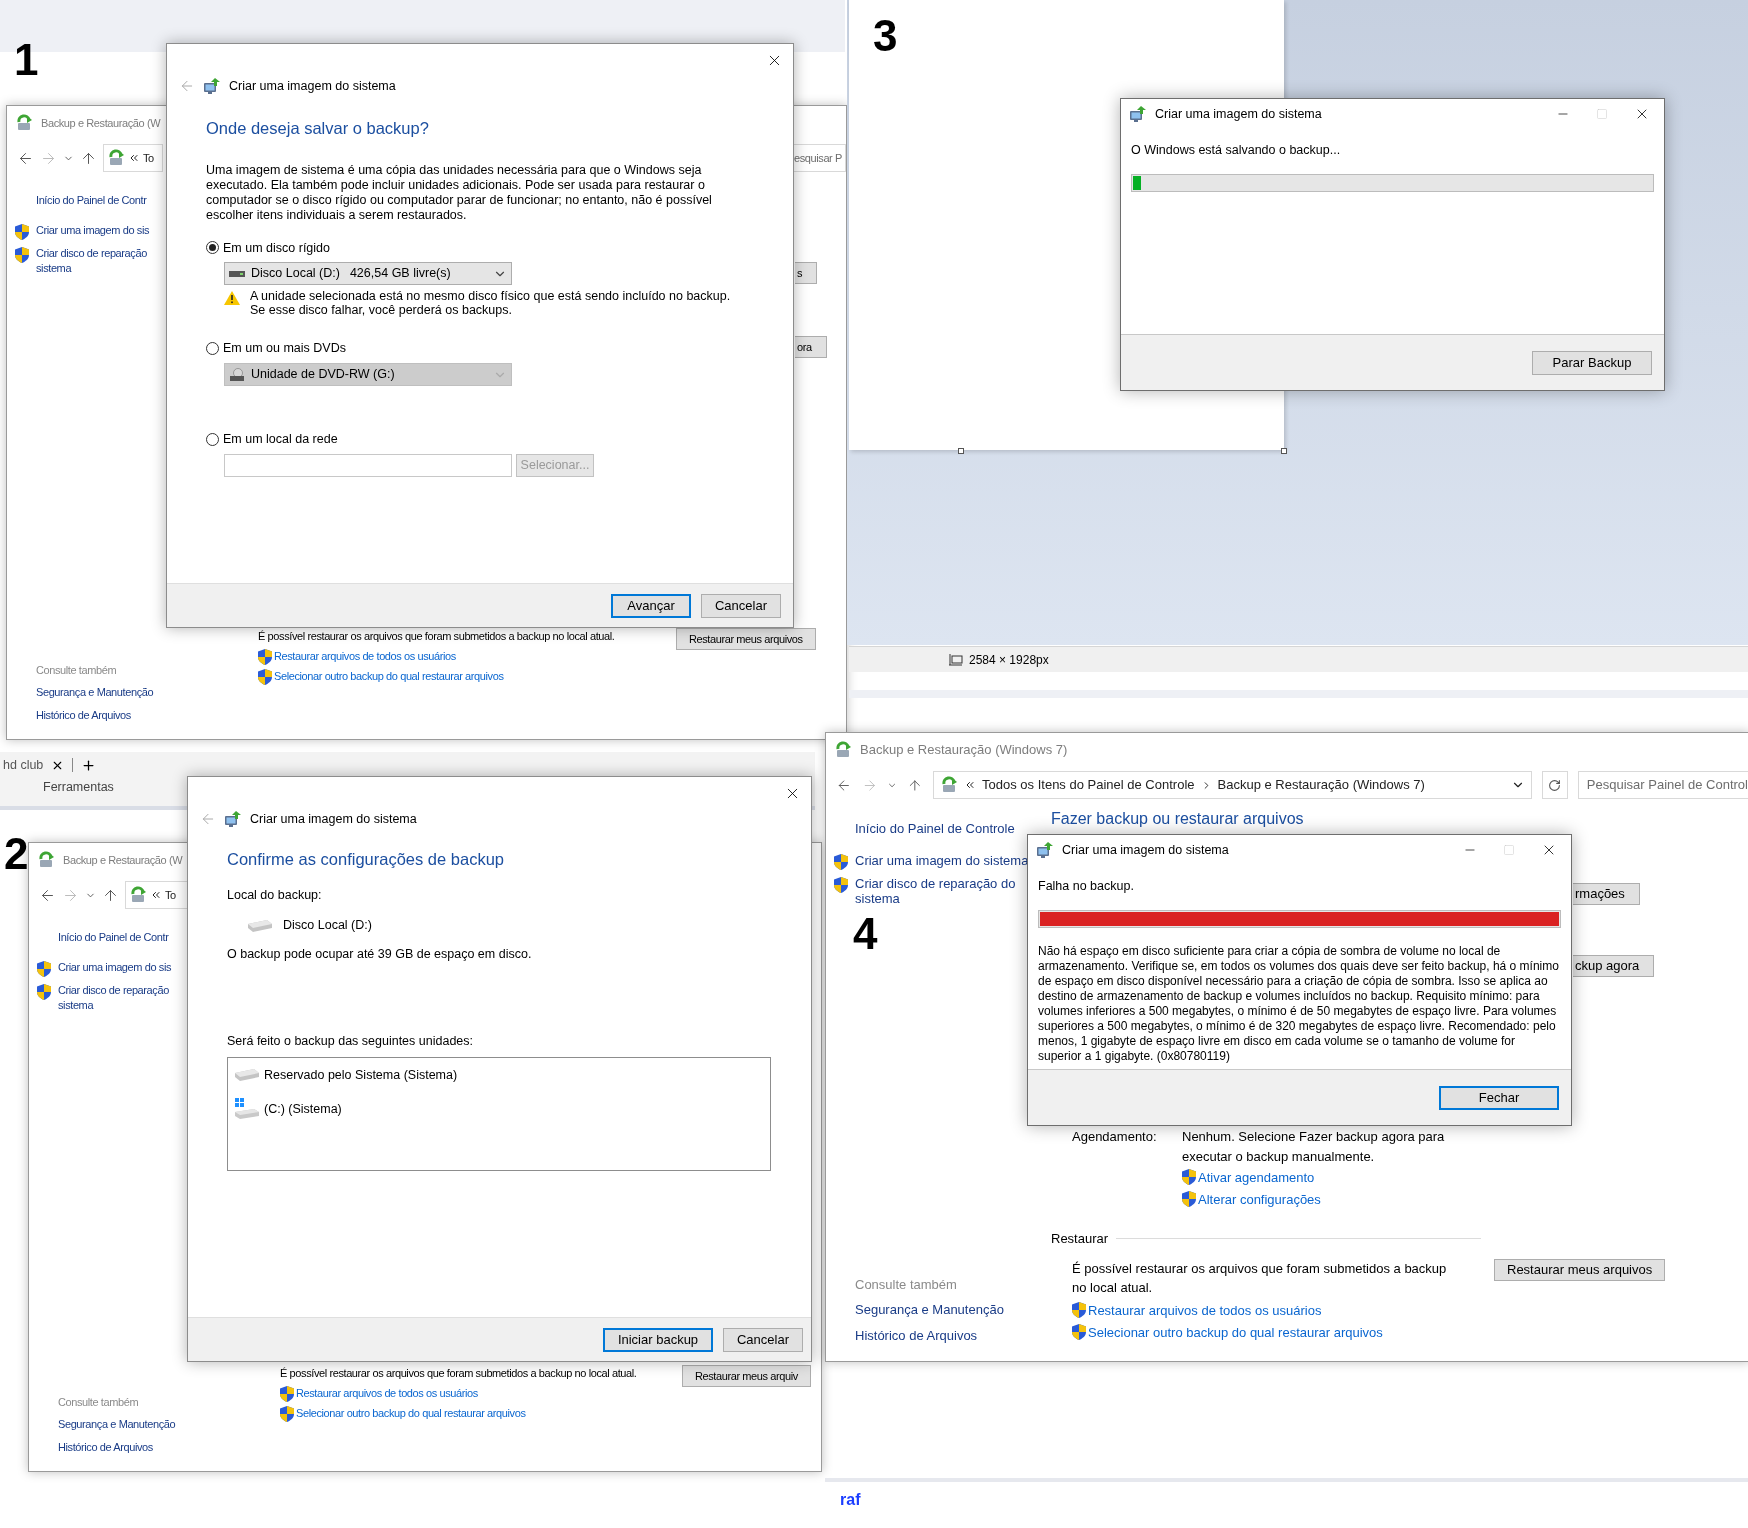 This screenshot has height=1528, width=1748. What do you see at coordinates (1606, 894) in the screenshot?
I see `button: rmações` at bounding box center [1606, 894].